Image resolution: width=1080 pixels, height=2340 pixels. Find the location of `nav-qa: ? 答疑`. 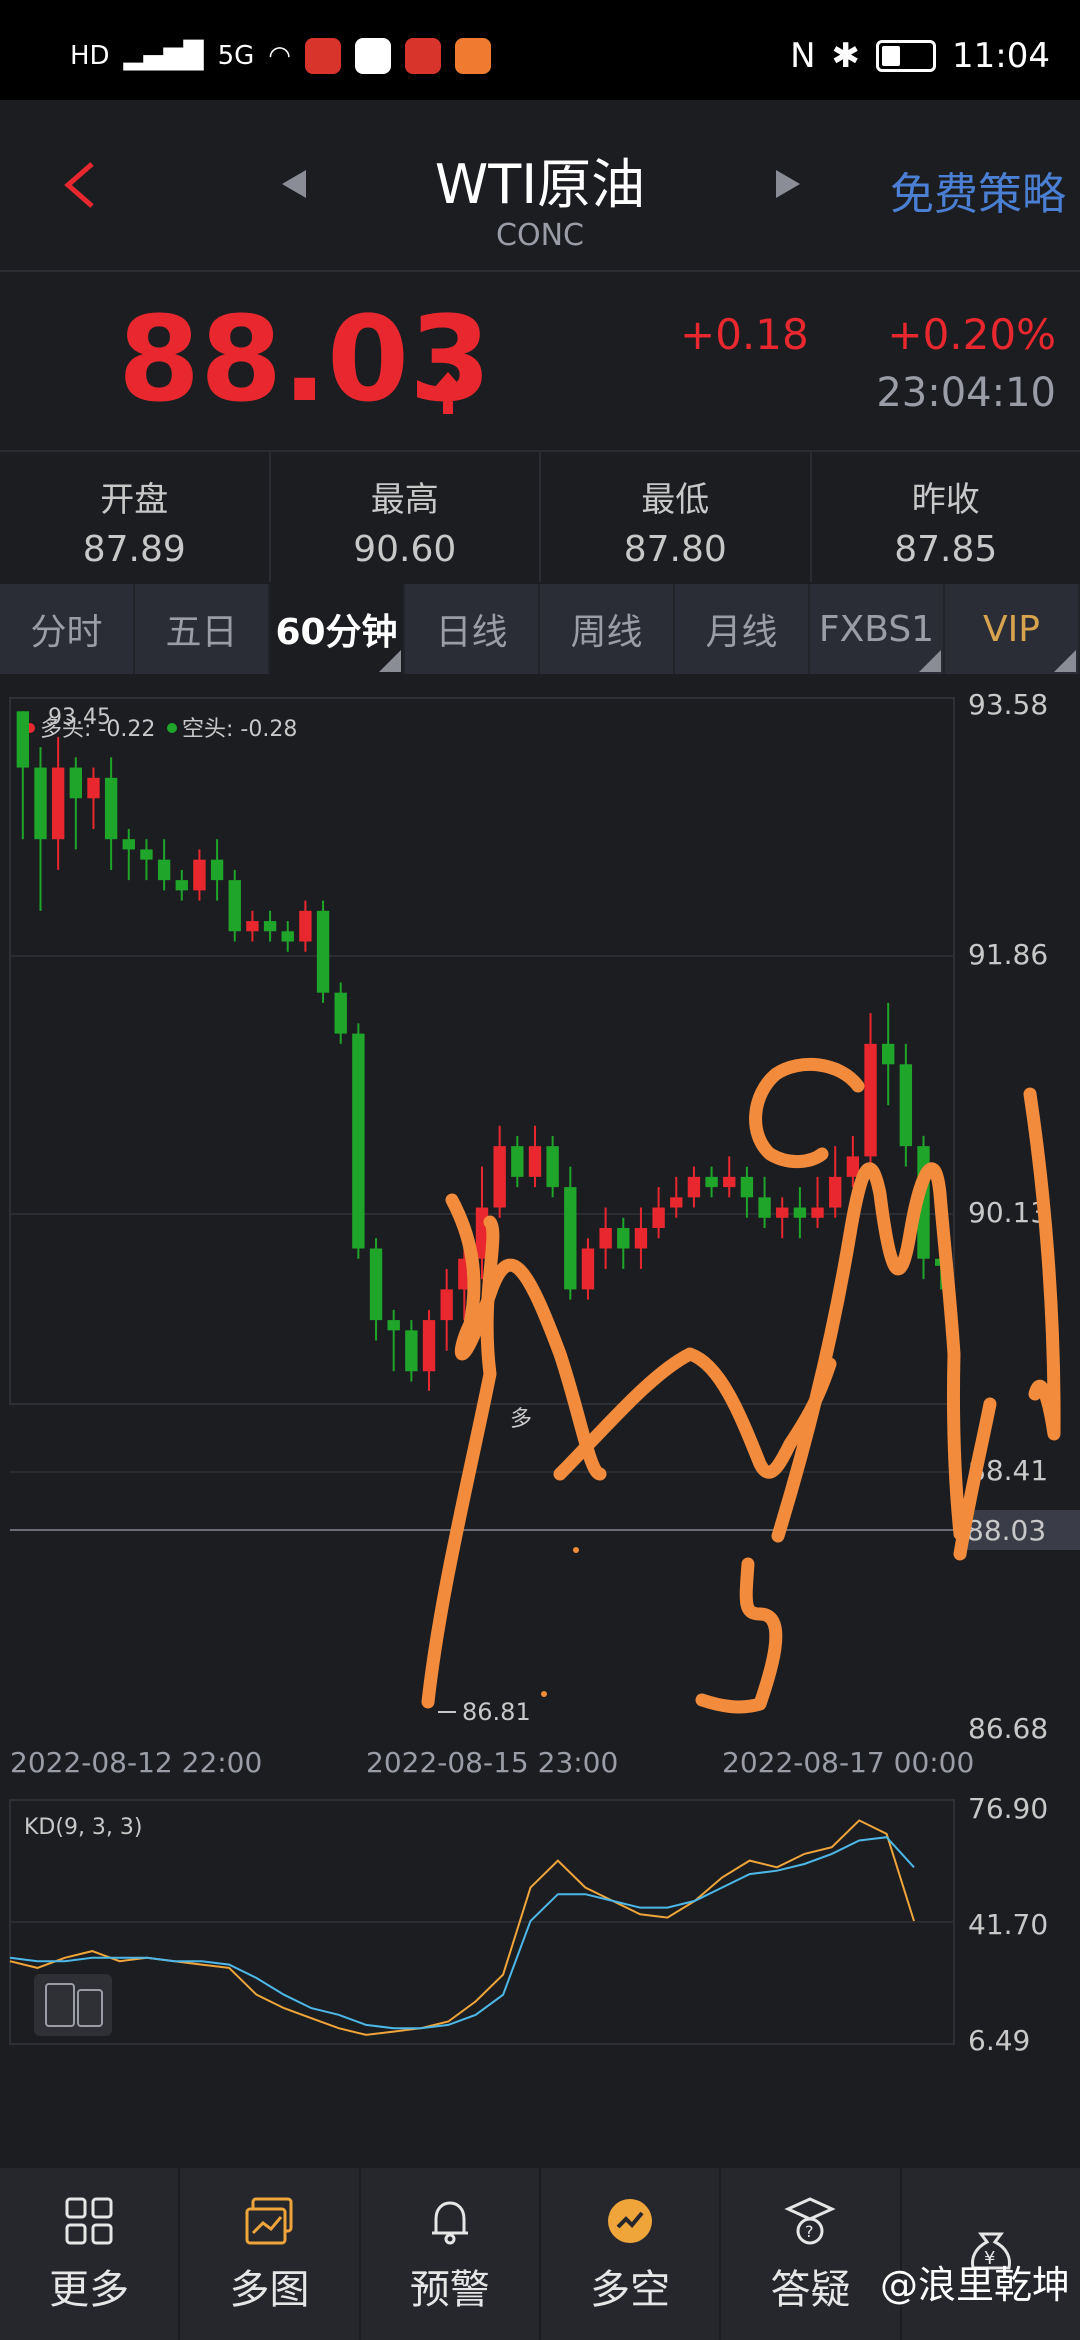

nav-qa: ? 答疑 is located at coordinates (811, 2254).